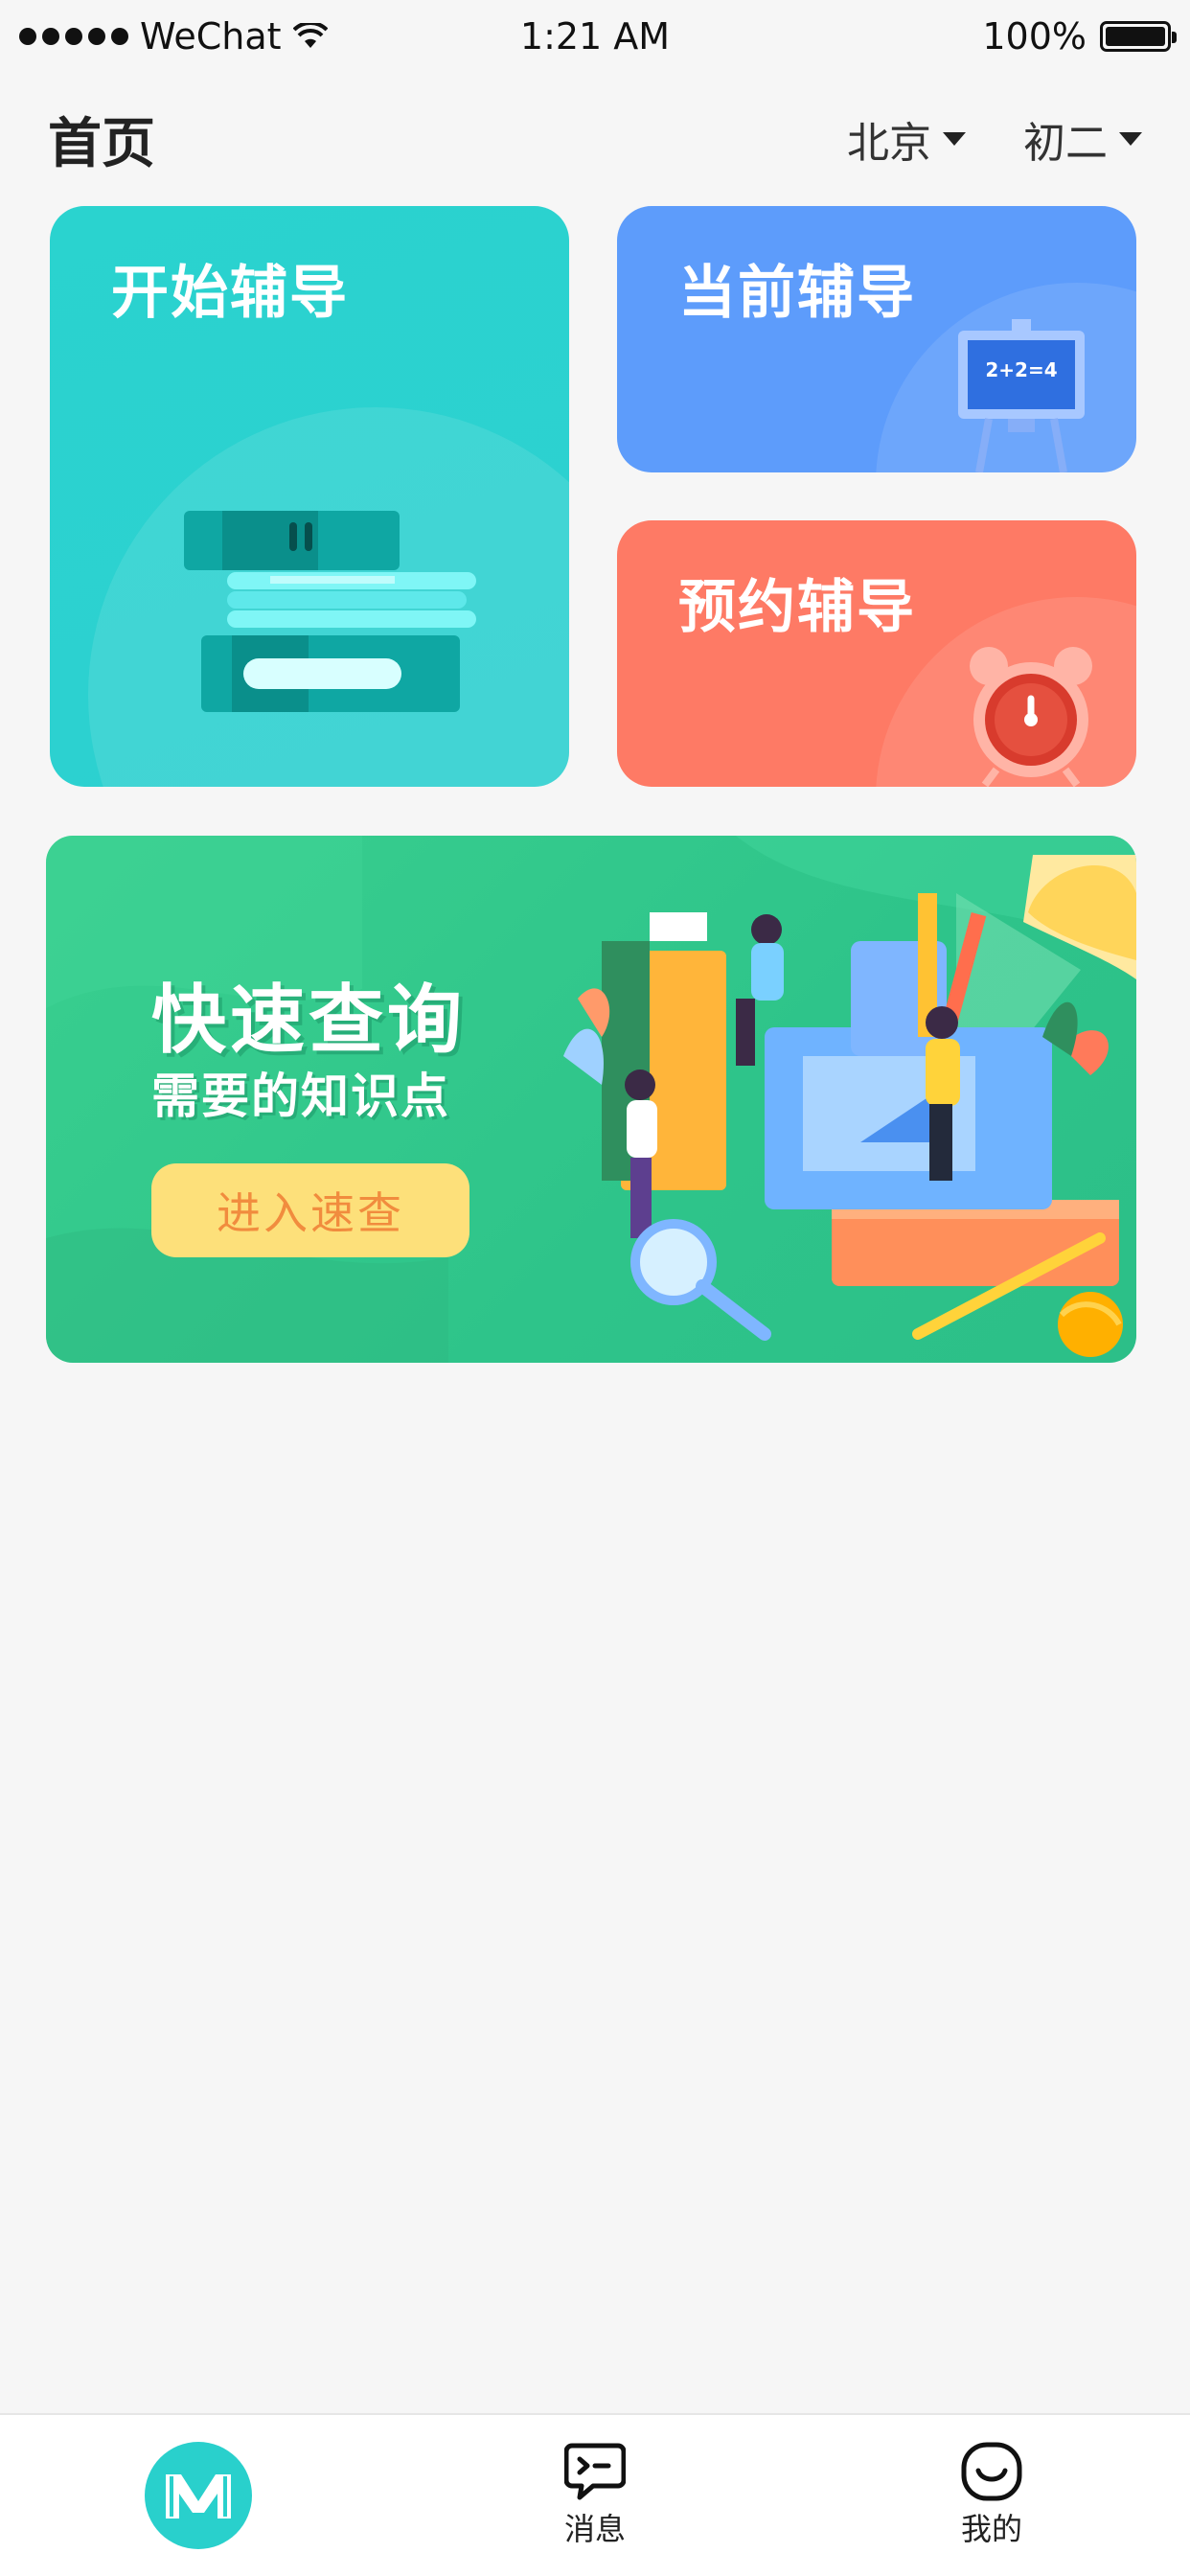 This screenshot has height=2576, width=1190. Describe the element at coordinates (876, 653) in the screenshot. I see `reserve-tutoring-card: 预约辅导` at that location.